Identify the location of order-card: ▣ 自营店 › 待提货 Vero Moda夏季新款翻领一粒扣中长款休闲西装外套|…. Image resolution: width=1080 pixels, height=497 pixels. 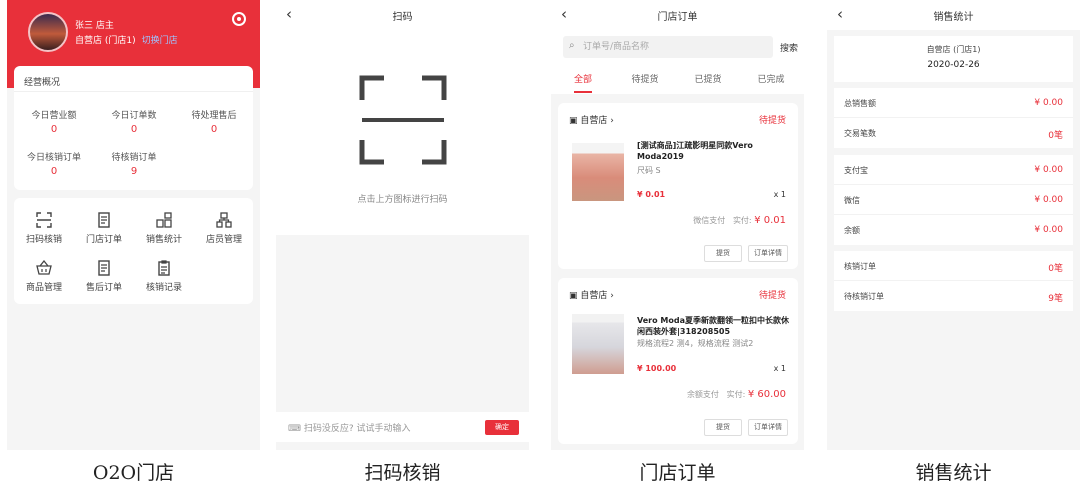
(678, 361).